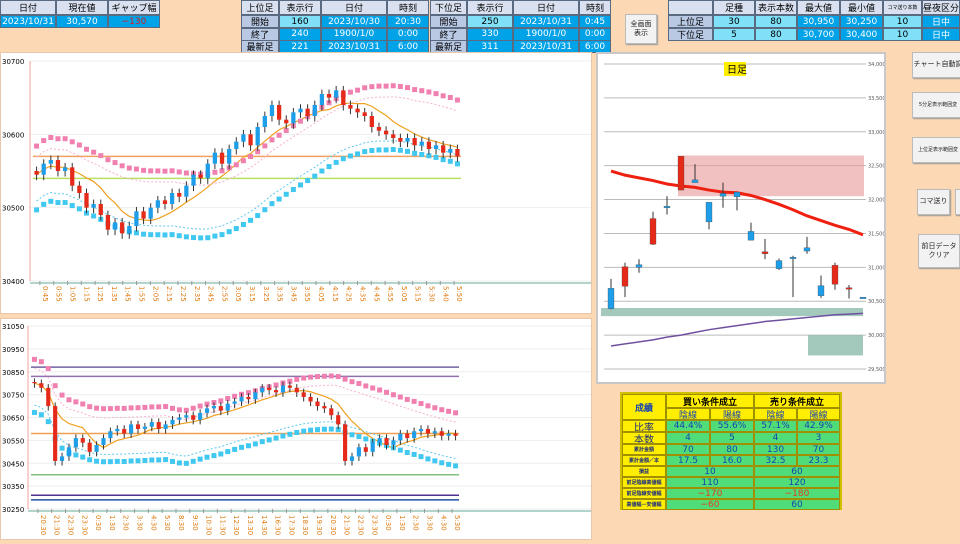 The image size is (960, 544). What do you see at coordinates (936, 65) in the screenshot?
I see `chart-auto-adjust-button: チャート自動調` at bounding box center [936, 65].